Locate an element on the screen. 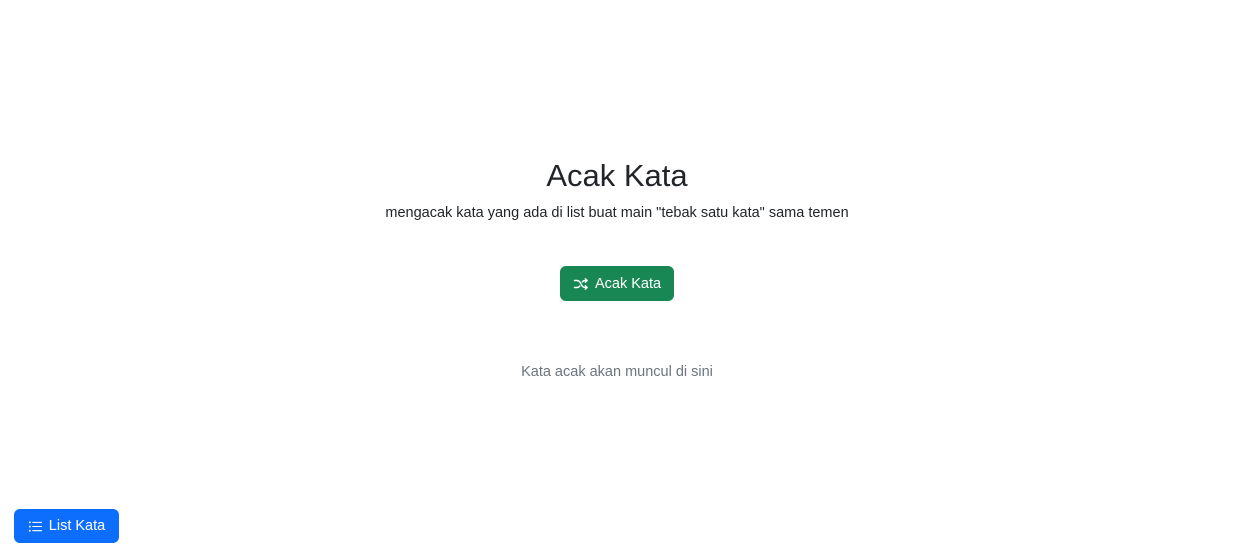  page-title: Acak Kata is located at coordinates (617, 175).